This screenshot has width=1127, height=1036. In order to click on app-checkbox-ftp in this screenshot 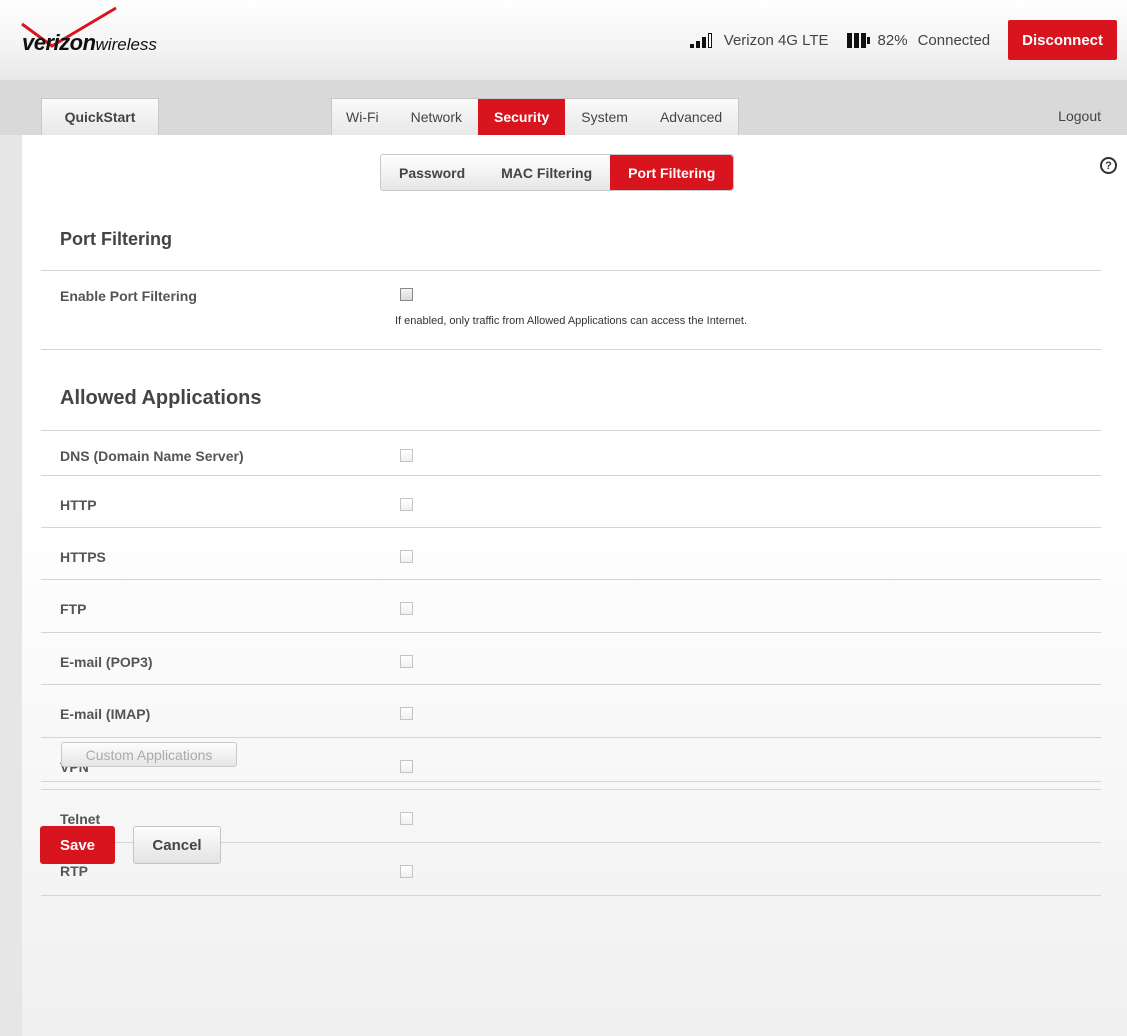, I will do `click(406, 608)`.